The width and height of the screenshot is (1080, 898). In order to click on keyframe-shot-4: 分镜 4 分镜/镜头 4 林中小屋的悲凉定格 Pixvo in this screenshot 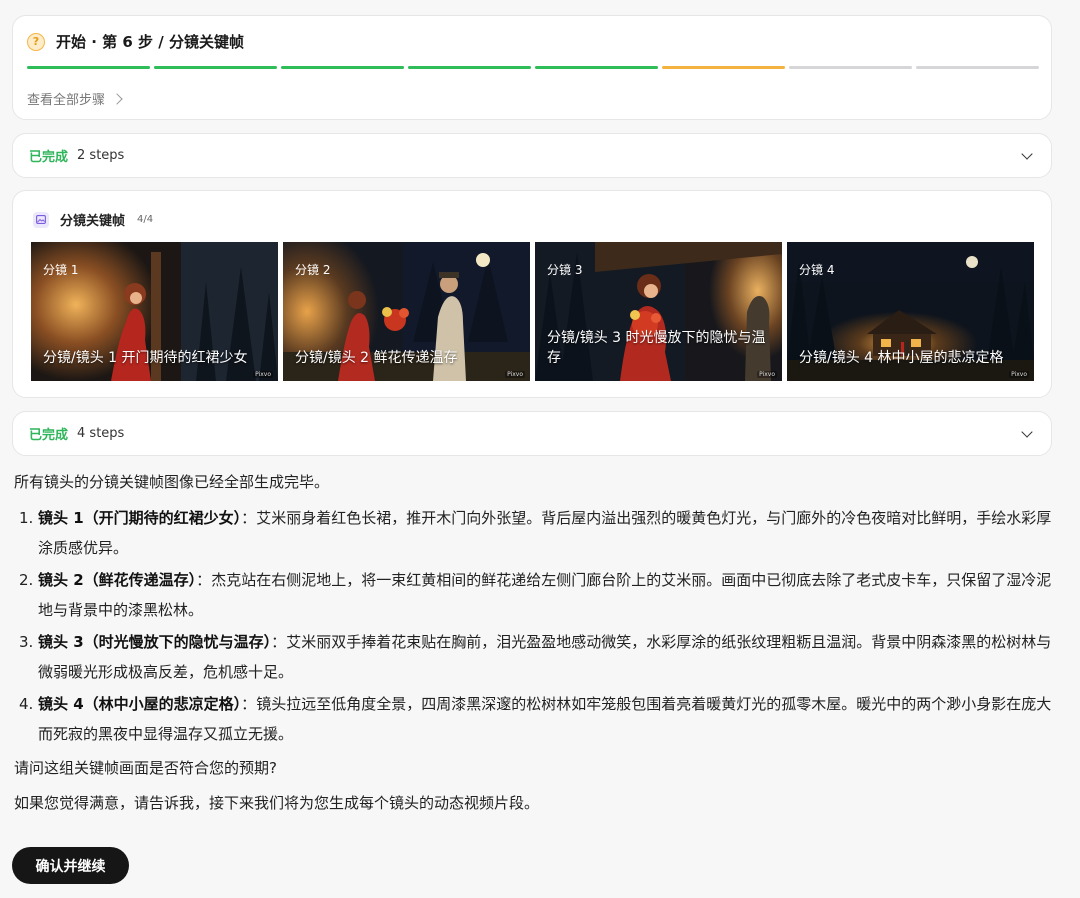, I will do `click(910, 311)`.